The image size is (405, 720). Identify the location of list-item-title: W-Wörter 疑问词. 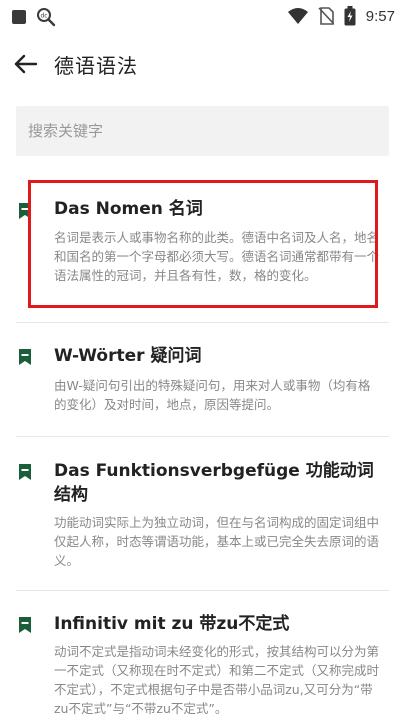
(128, 356).